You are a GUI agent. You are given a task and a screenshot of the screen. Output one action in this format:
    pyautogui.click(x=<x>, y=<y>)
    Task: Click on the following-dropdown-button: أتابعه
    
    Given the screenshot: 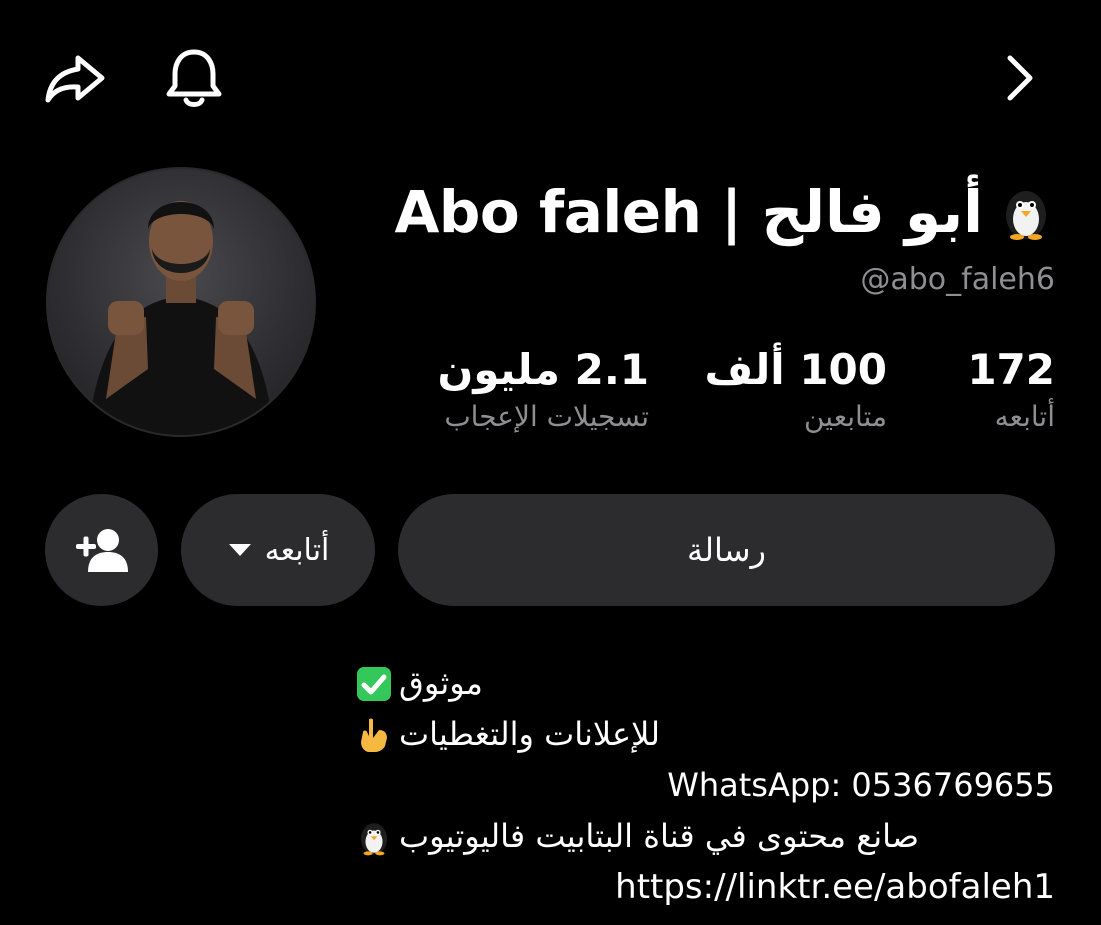 What is the action you would take?
    pyautogui.click(x=278, y=550)
    